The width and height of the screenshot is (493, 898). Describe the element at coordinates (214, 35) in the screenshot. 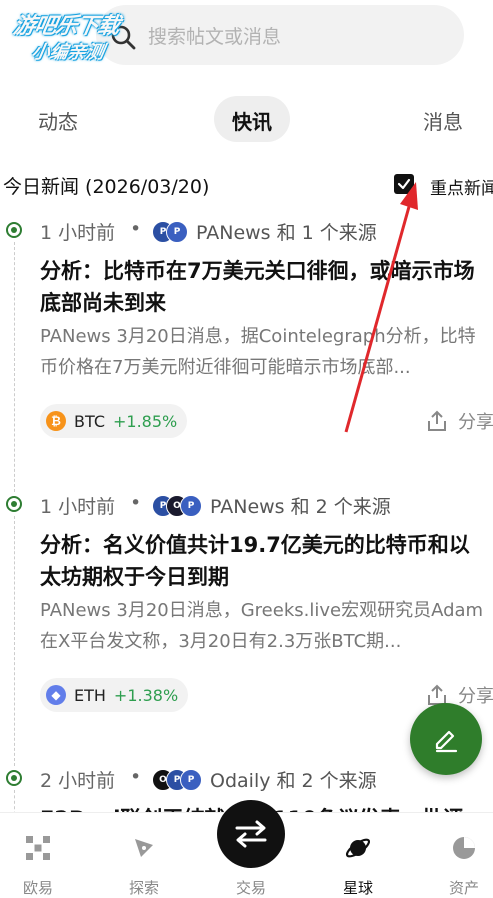

I see `search-input: 搜索帖文或消息` at that location.